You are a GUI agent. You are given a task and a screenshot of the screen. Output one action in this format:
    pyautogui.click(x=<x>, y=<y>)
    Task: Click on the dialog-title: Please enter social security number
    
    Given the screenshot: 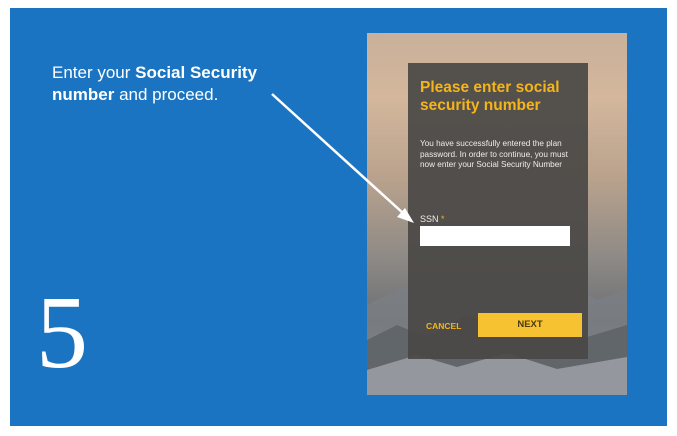 What is the action you would take?
    pyautogui.click(x=490, y=96)
    